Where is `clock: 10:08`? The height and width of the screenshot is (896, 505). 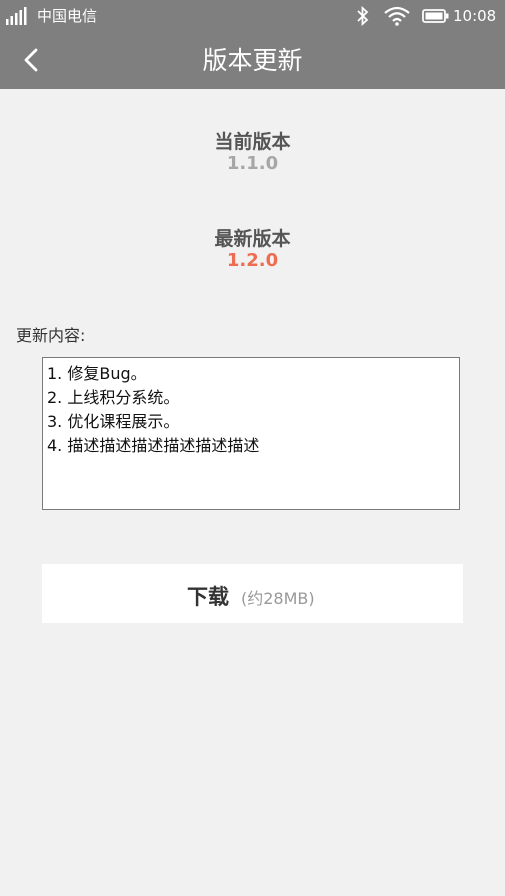 clock: 10:08 is located at coordinates (475, 16).